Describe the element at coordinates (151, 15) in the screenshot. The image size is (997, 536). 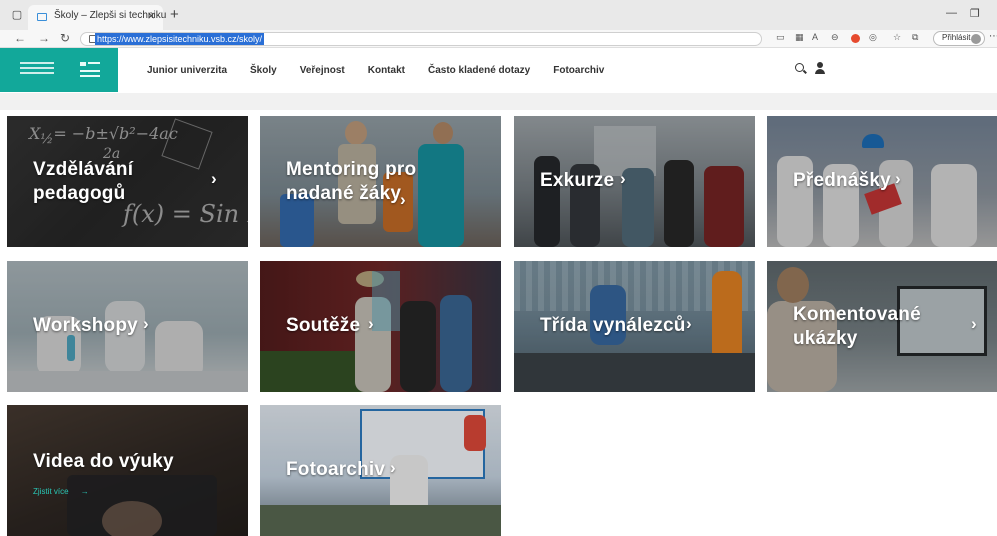
I see `tab-close-icon: ×` at that location.